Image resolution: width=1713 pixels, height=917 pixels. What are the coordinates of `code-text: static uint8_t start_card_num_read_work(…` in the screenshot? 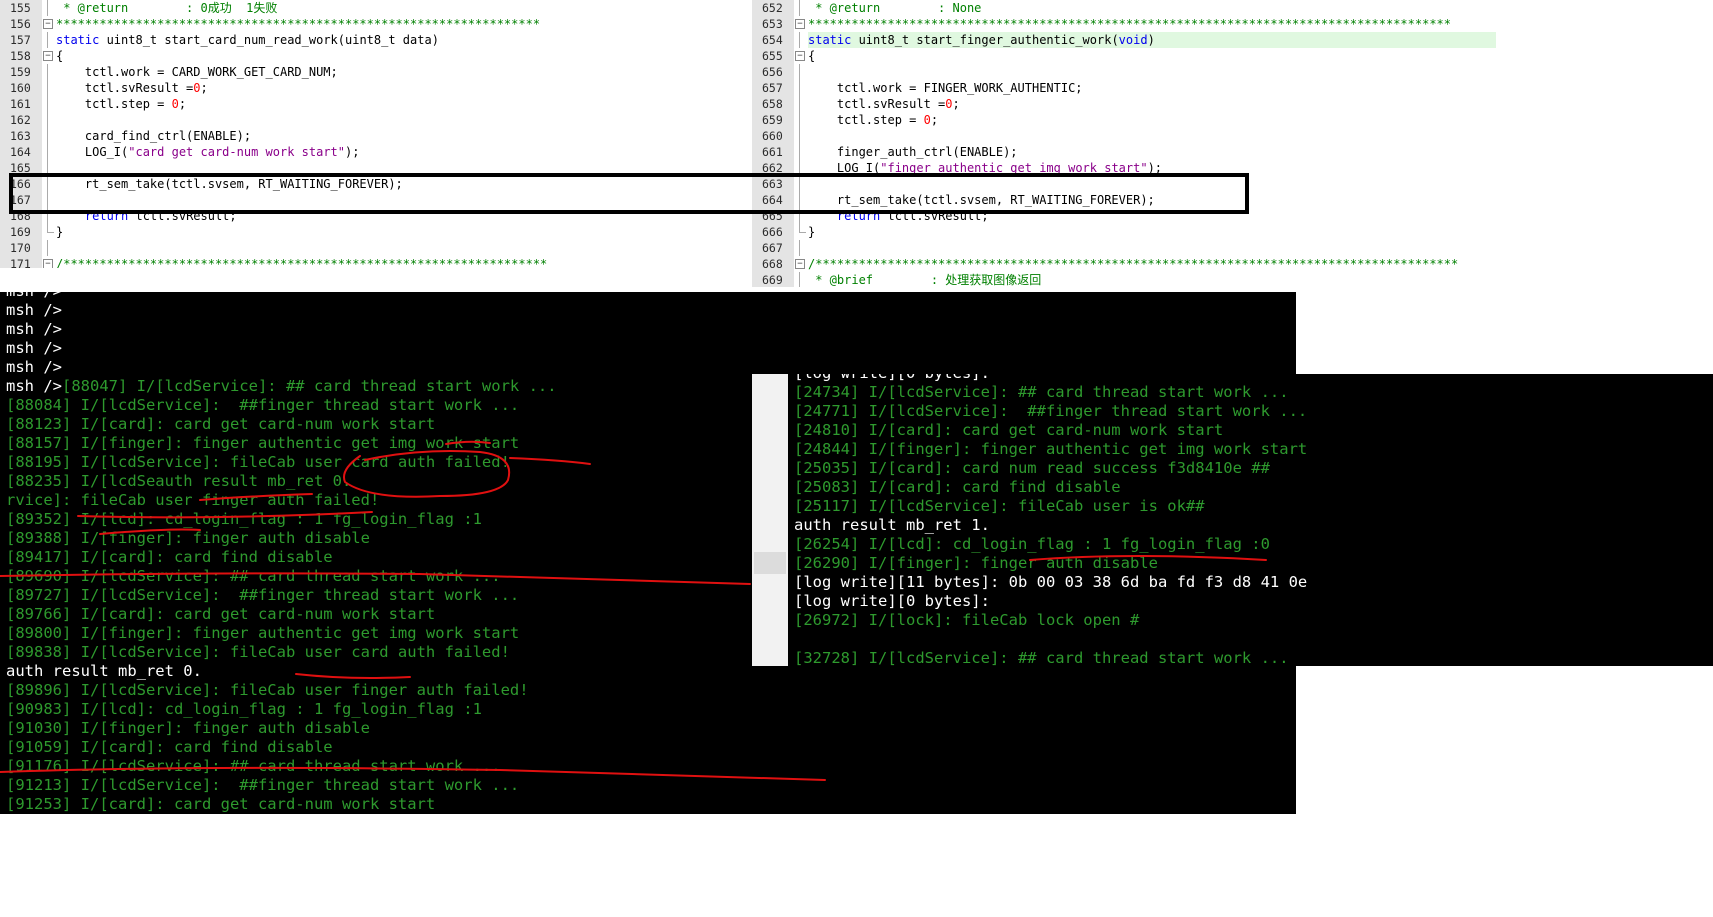 It's located at (247, 40).